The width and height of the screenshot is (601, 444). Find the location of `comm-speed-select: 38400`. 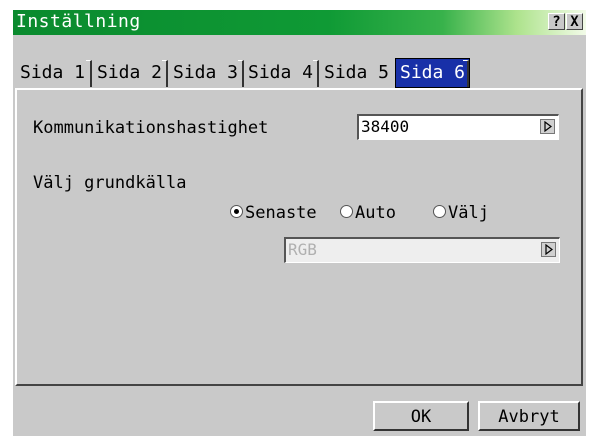

comm-speed-select: 38400 is located at coordinates (458, 127).